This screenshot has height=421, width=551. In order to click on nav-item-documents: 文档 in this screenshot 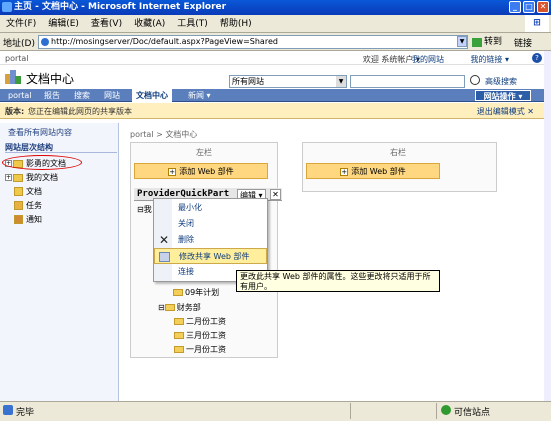, I will do `click(28, 191)`.